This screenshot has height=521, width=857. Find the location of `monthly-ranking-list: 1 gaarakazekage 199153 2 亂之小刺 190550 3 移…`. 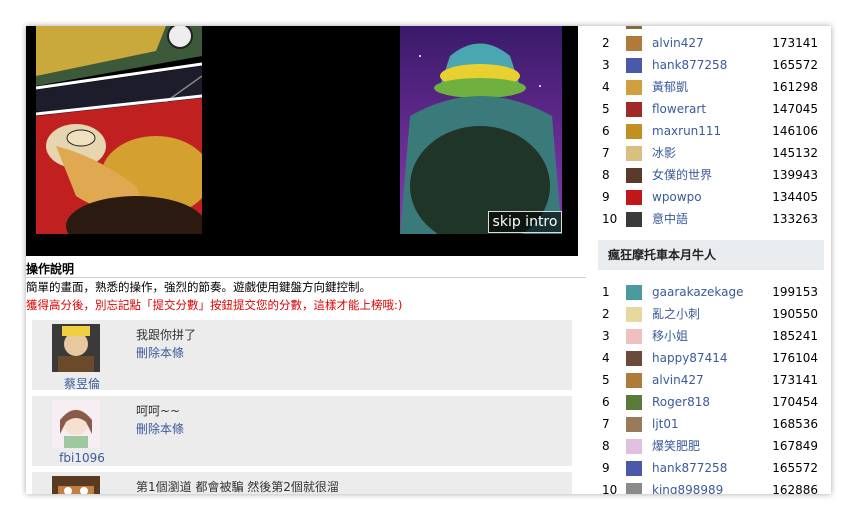

monthly-ranking-list: 1 gaarakazekage 199153 2 亂之小刺 190550 3 移… is located at coordinates (711, 387).